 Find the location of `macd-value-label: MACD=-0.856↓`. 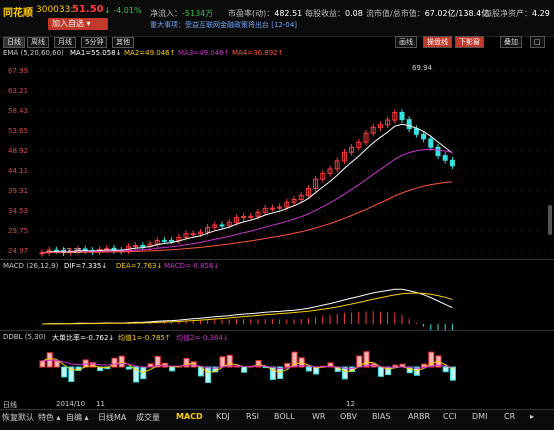

macd-value-label: MACD=-0.856↓ is located at coordinates (191, 266).